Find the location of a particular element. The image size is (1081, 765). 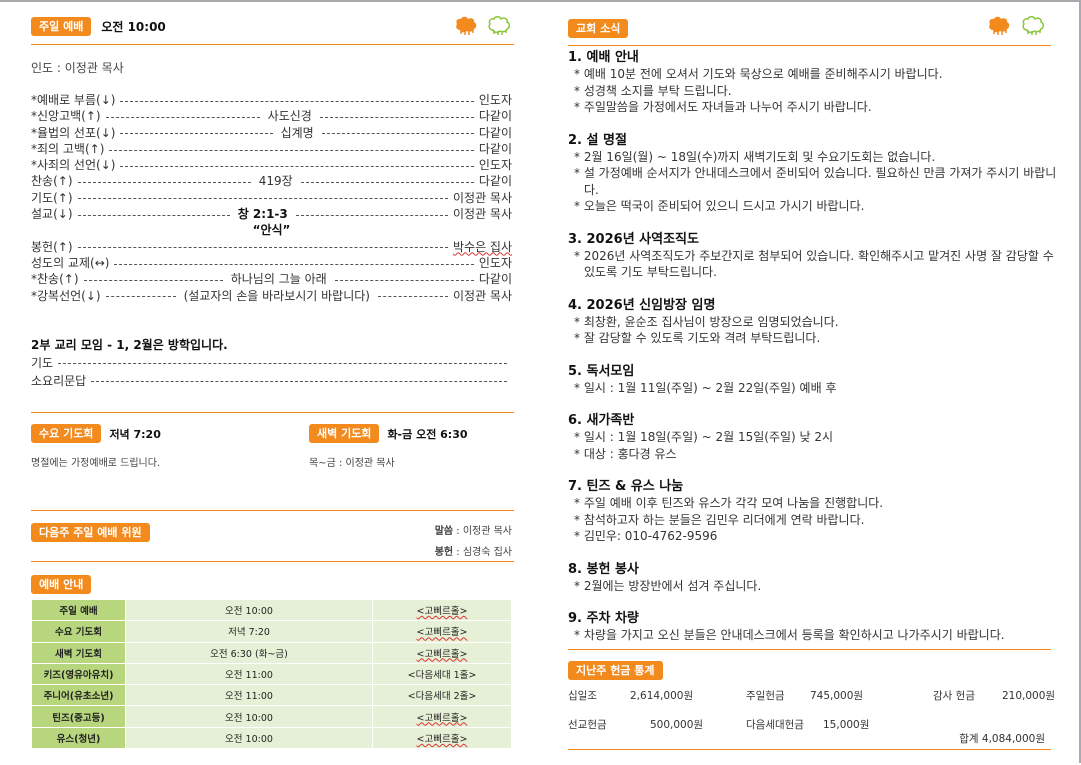

order-item-detail: 사도신경 is located at coordinates (289, 116).